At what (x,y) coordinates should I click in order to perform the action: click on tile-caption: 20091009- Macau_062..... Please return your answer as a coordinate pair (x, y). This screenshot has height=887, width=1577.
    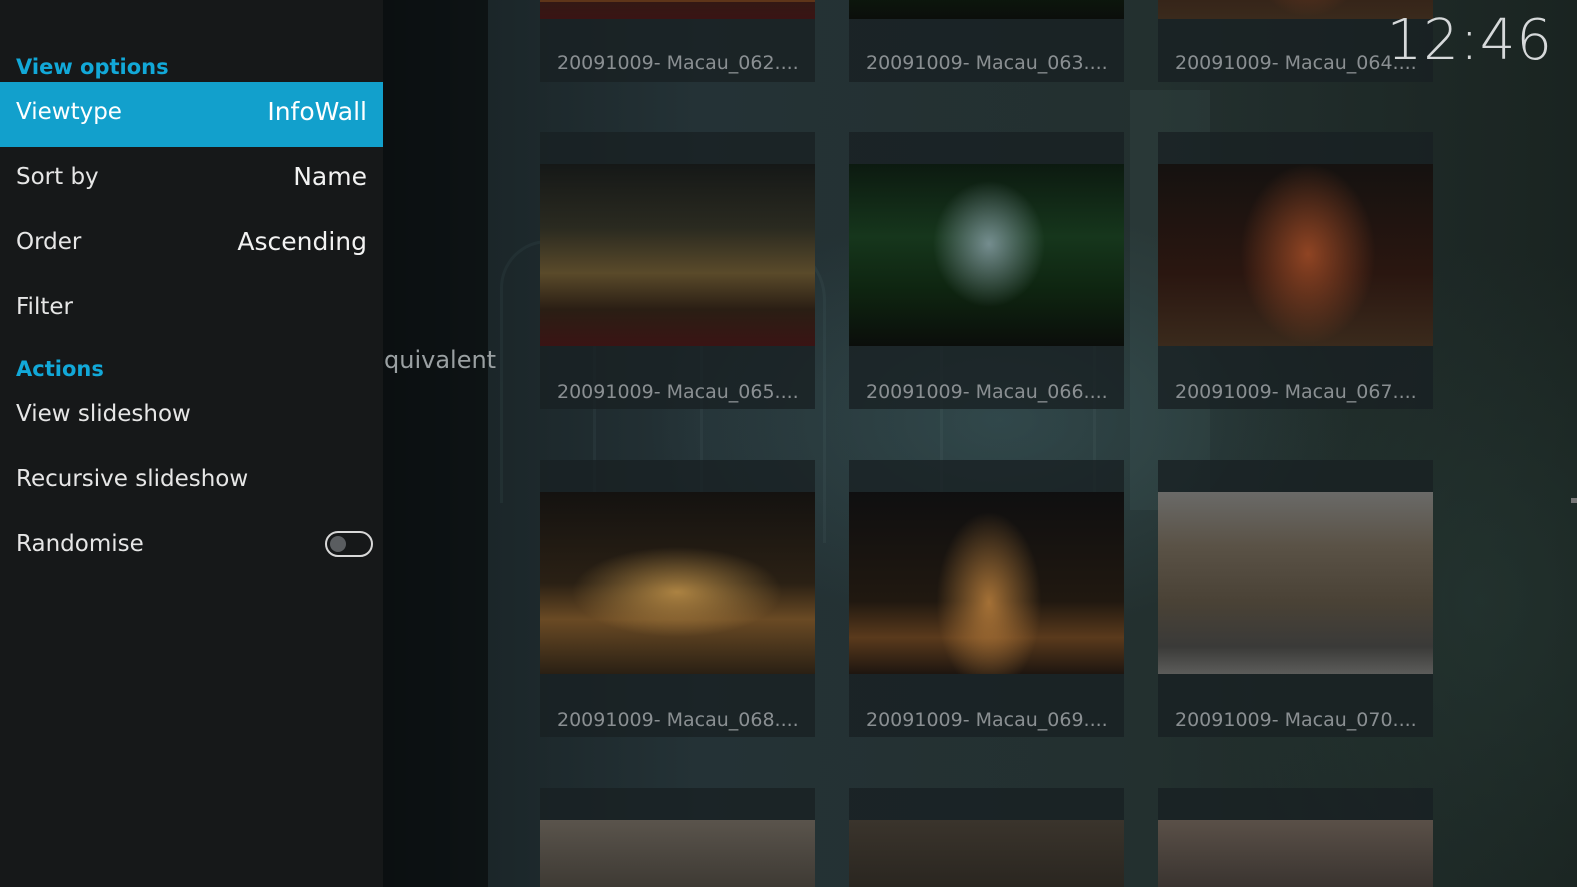
    Looking at the image, I should click on (678, 63).